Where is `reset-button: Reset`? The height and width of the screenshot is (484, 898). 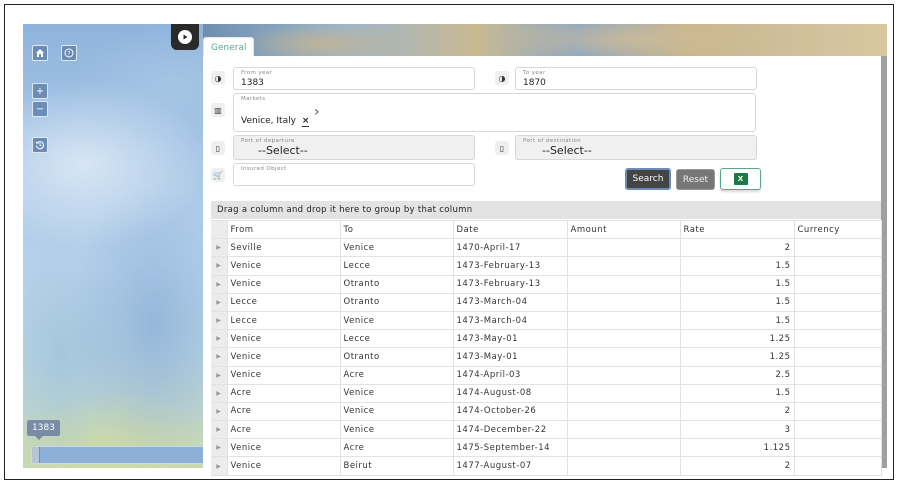 reset-button: Reset is located at coordinates (695, 179).